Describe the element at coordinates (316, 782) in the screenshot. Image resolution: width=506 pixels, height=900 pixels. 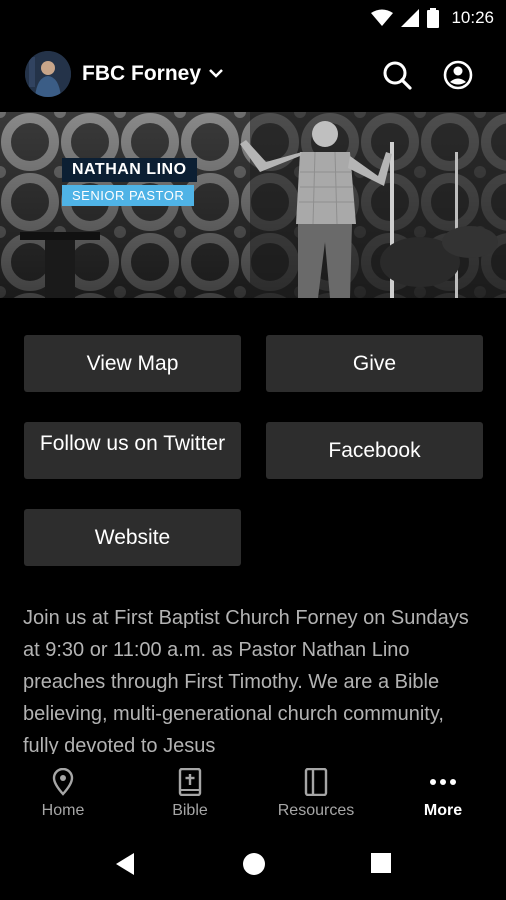
I see `resources-icon` at that location.